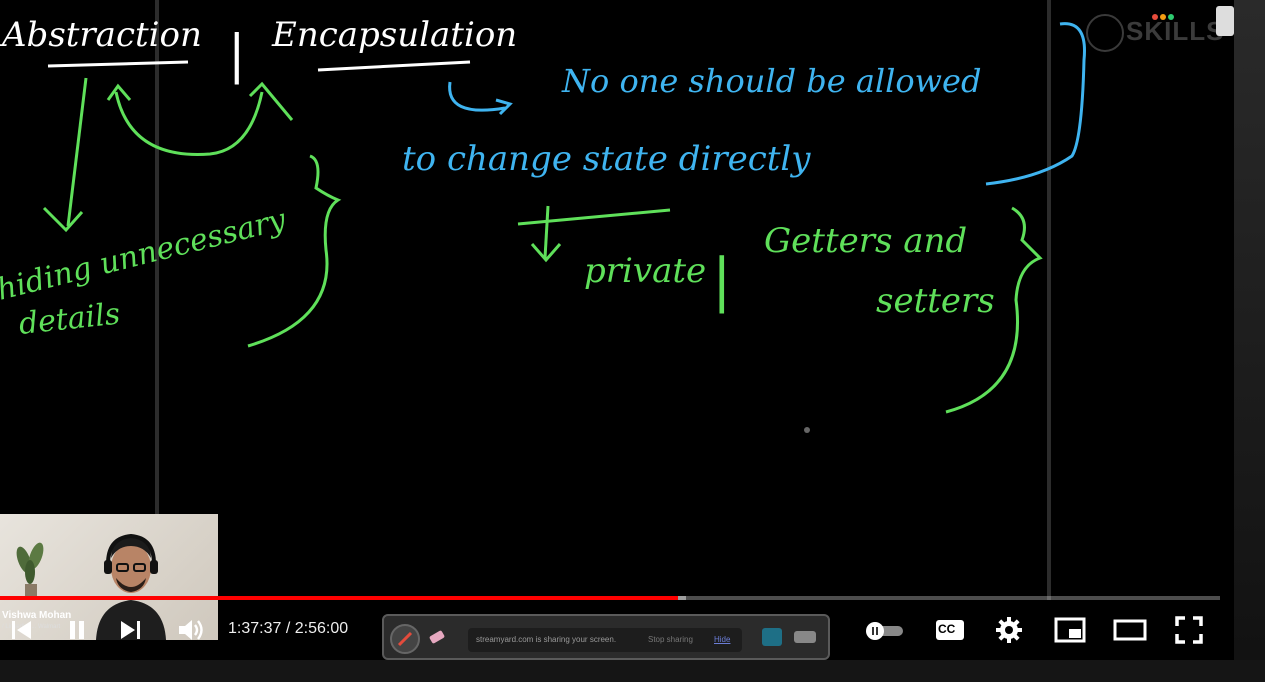 The width and height of the screenshot is (1265, 682). What do you see at coordinates (477, 96) in the screenshot?
I see `blue-hook-arrow` at bounding box center [477, 96].